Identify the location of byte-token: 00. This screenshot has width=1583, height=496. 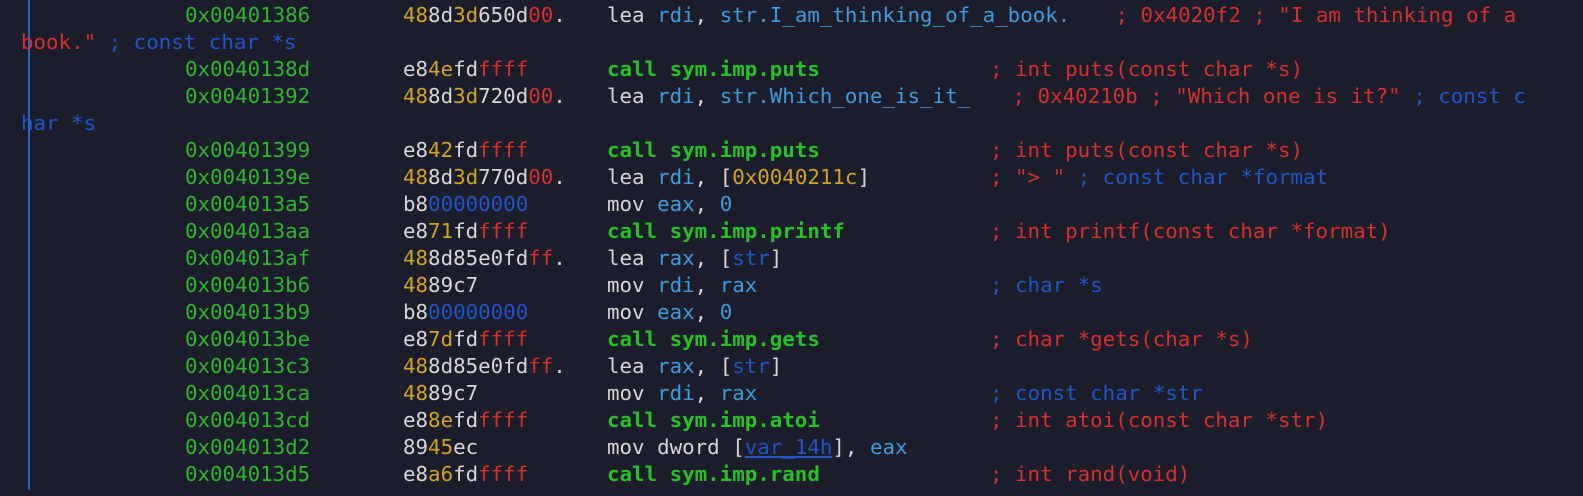
(541, 177).